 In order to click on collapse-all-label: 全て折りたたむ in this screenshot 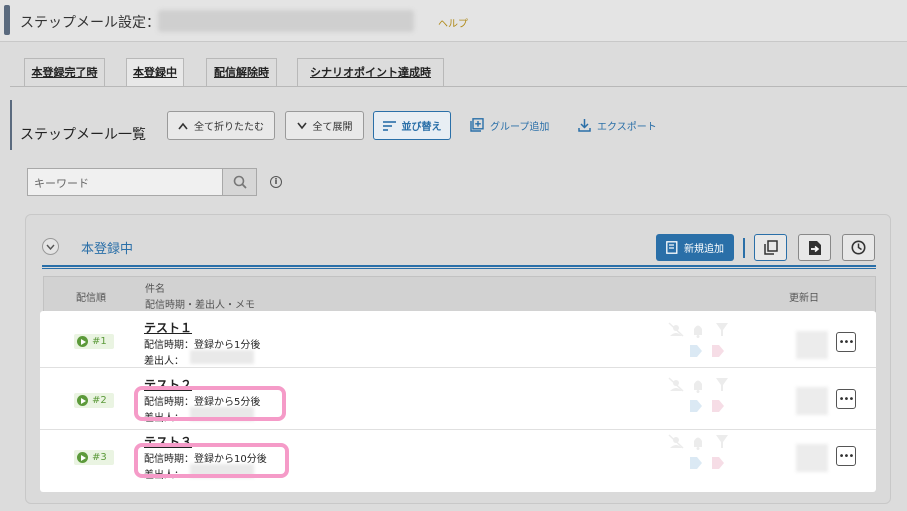, I will do `click(229, 127)`.